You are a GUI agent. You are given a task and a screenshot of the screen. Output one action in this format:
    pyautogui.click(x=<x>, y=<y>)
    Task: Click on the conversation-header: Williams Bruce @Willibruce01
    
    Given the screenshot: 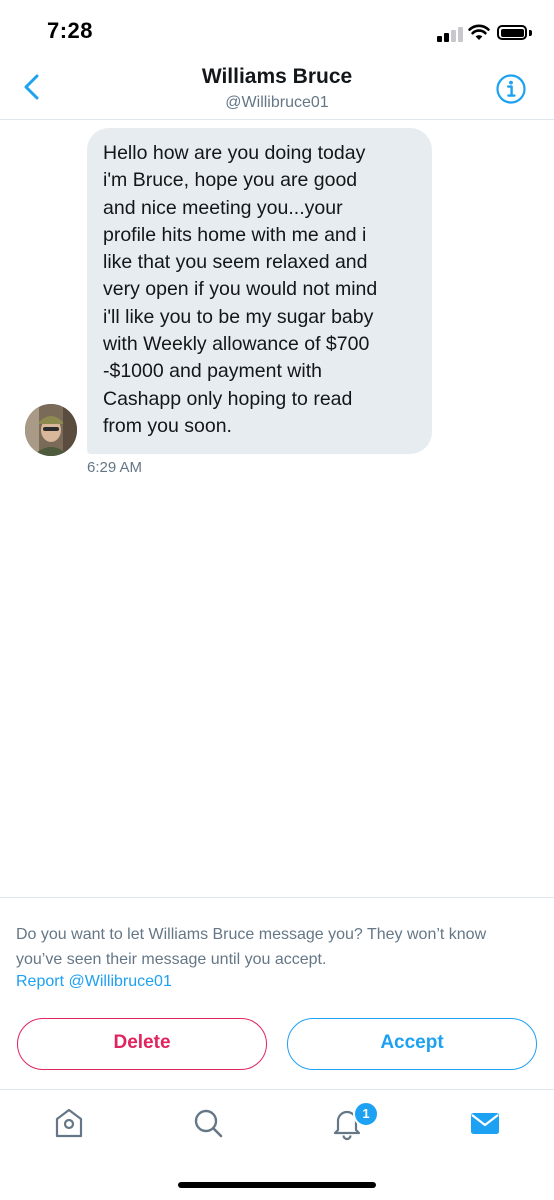 What is the action you would take?
    pyautogui.click(x=277, y=87)
    